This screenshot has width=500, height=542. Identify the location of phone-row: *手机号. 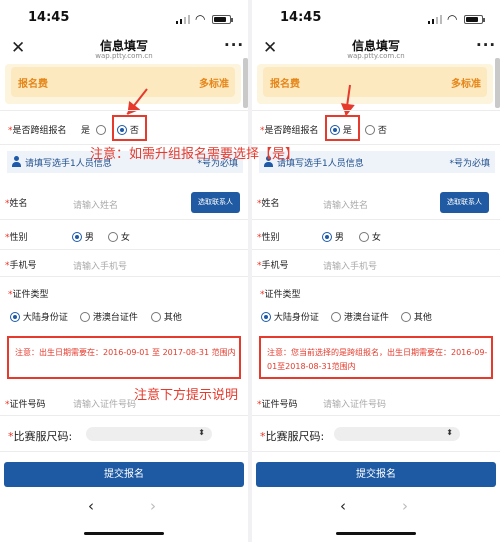
(21, 266).